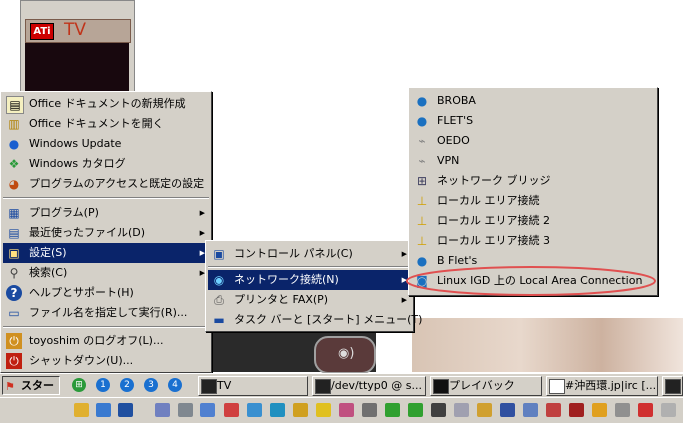  I want to click on help-icon: ?, so click(14, 293).